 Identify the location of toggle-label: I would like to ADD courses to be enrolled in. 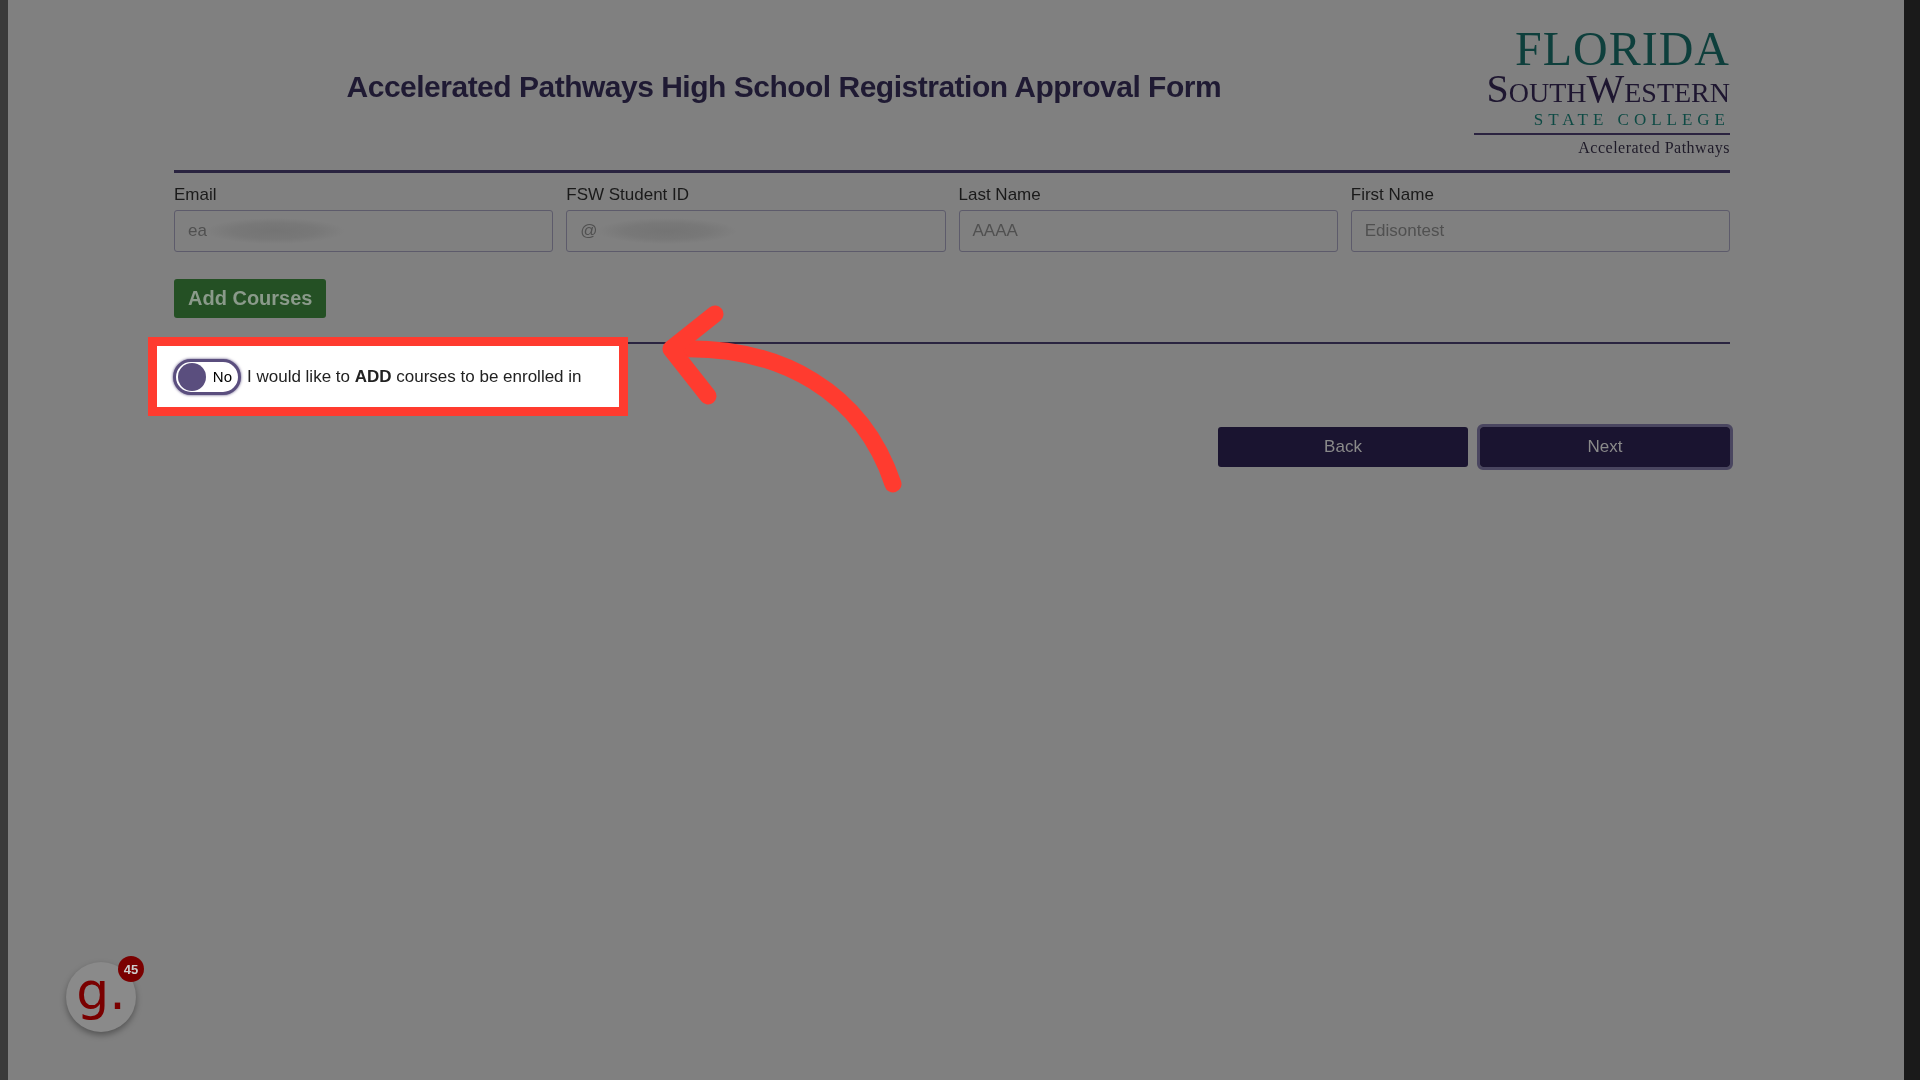
(414, 376).